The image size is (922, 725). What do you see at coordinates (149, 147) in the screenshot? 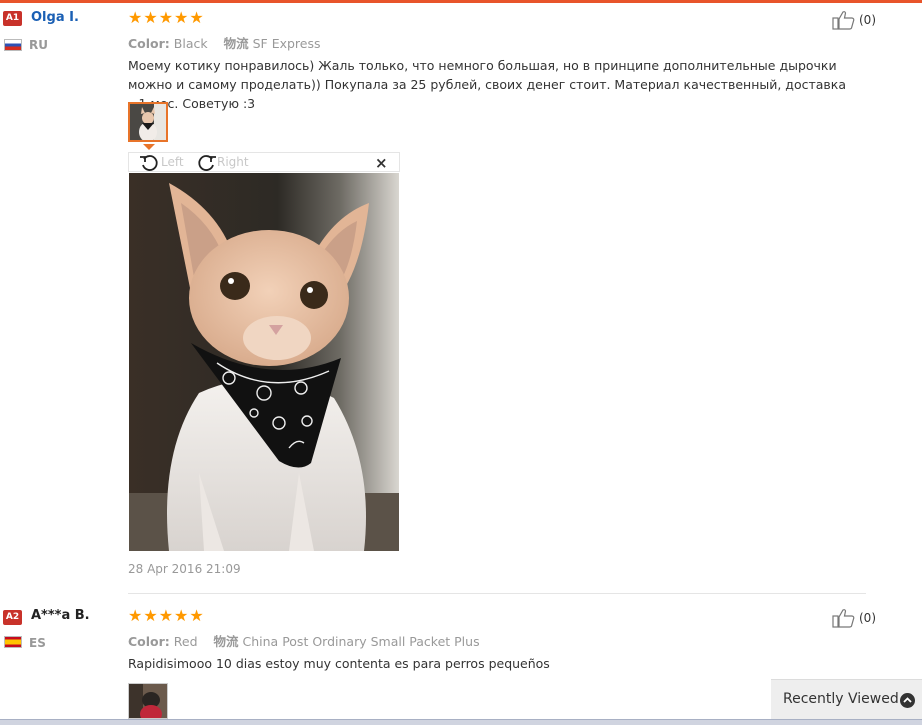
I see `active-thumbnail-arrow` at bounding box center [149, 147].